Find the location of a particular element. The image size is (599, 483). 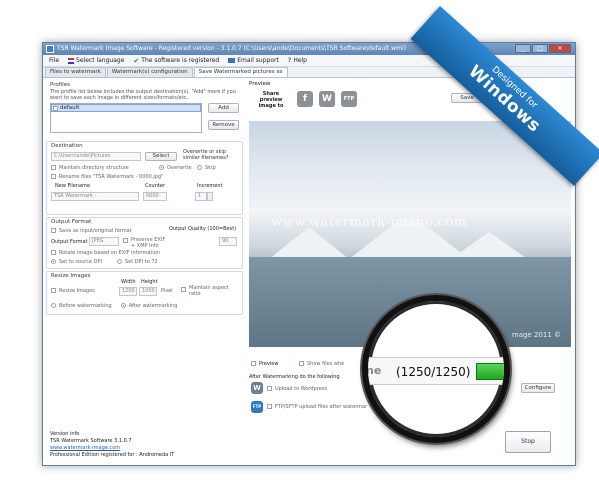

configure-button: Configure is located at coordinates (538, 388).